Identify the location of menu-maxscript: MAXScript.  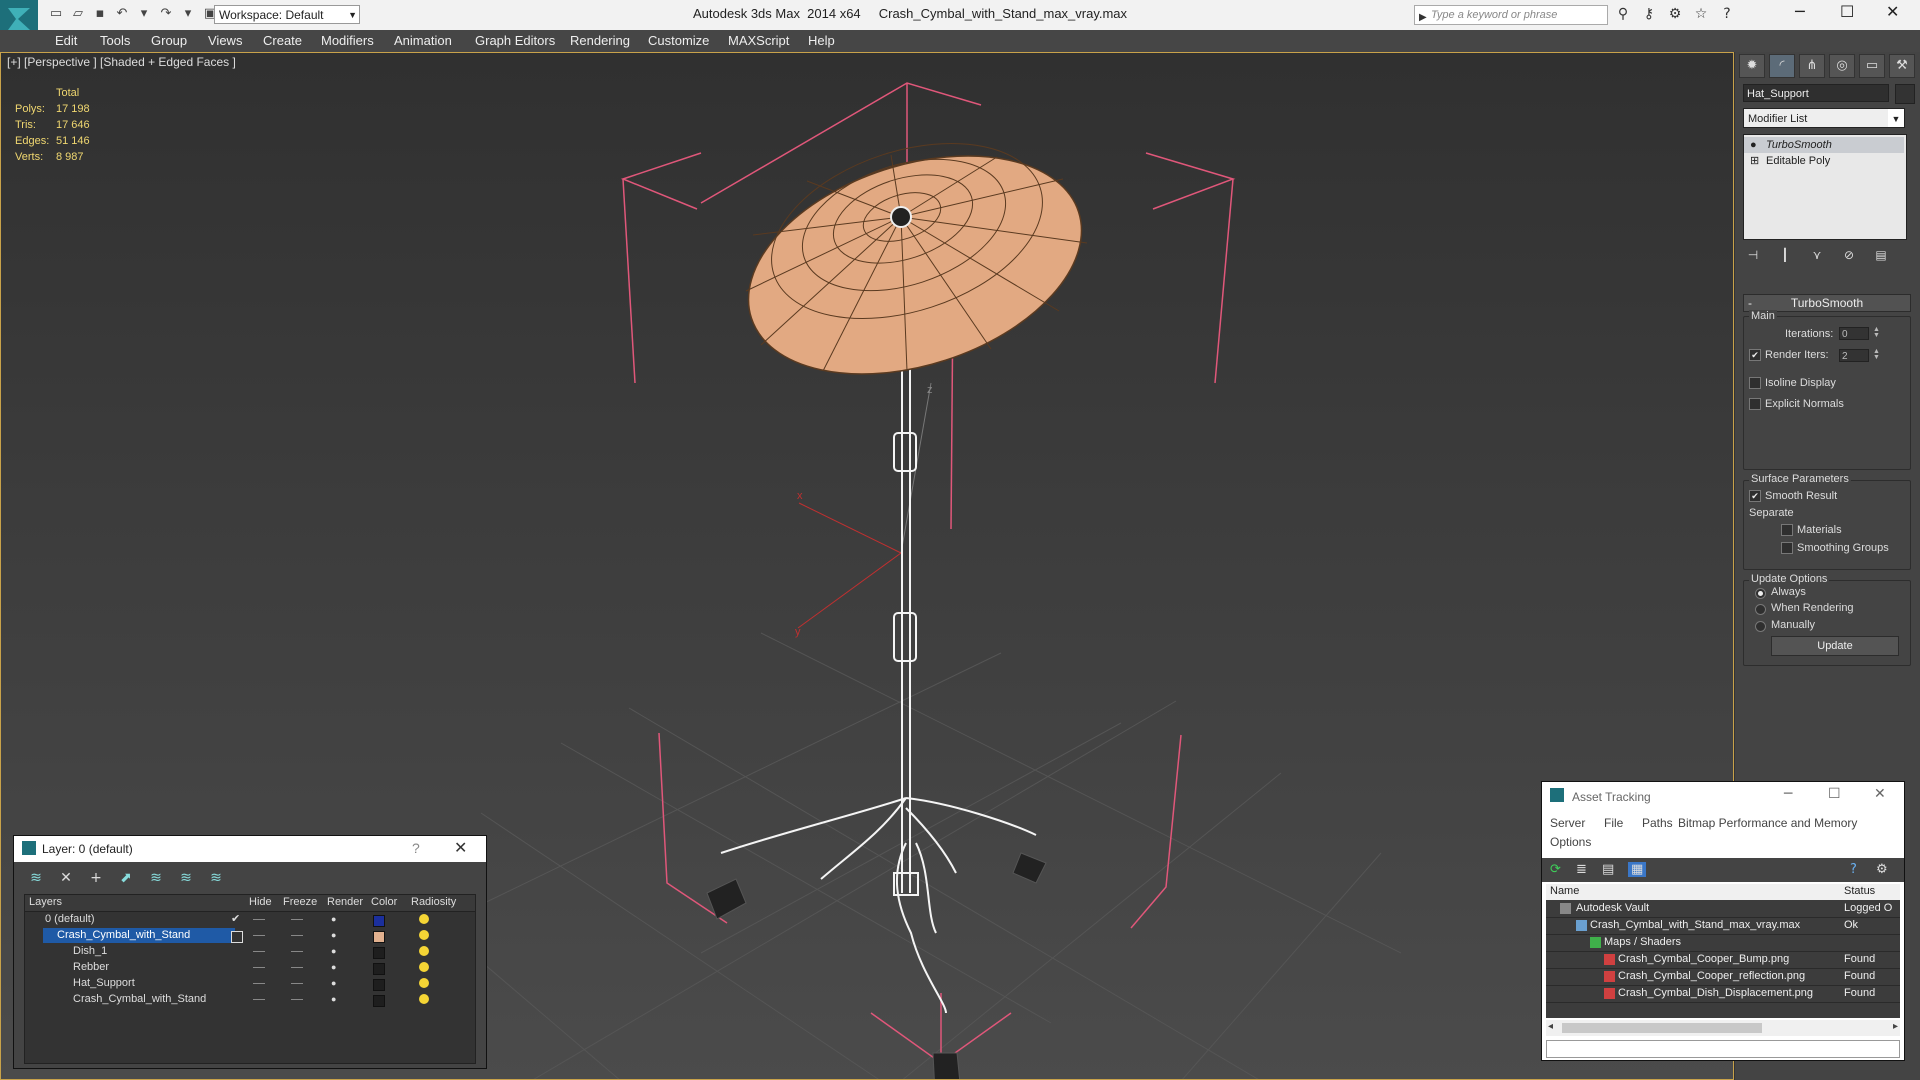
(758, 40).